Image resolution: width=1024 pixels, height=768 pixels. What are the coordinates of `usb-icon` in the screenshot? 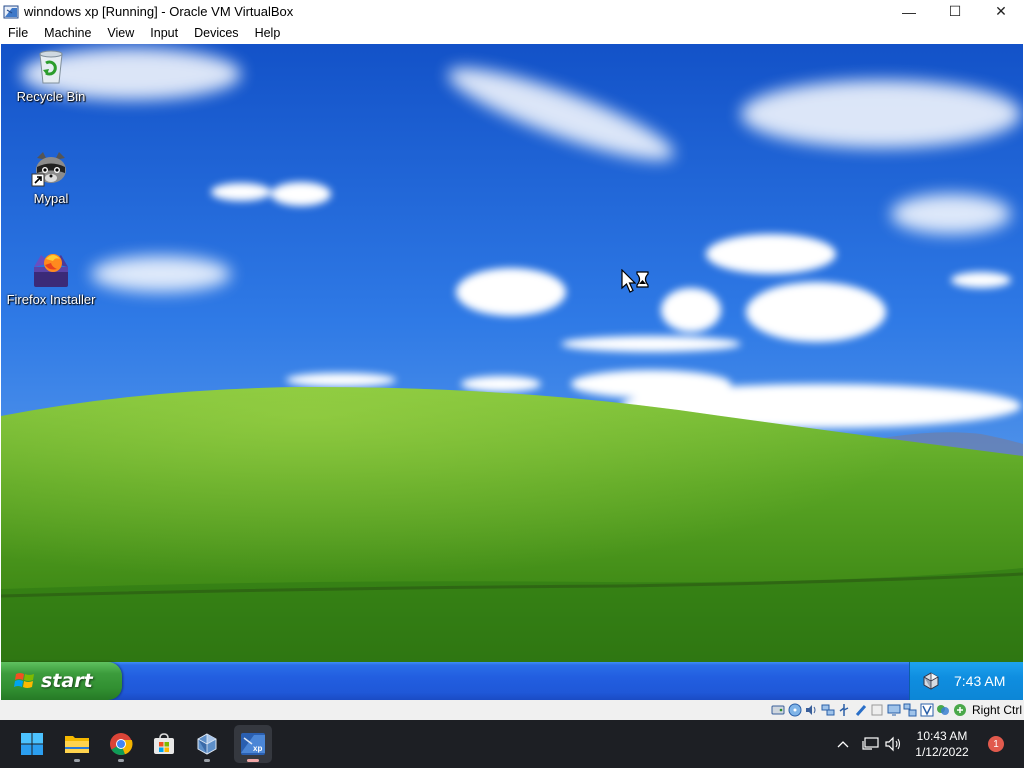 It's located at (844, 710).